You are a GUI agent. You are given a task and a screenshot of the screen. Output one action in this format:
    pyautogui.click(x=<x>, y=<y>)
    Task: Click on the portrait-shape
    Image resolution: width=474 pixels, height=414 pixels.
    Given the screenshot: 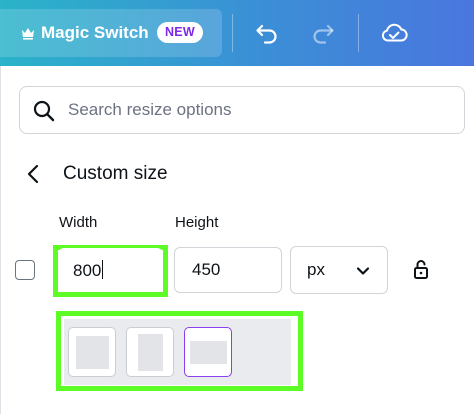 What is the action you would take?
    pyautogui.click(x=150, y=352)
    